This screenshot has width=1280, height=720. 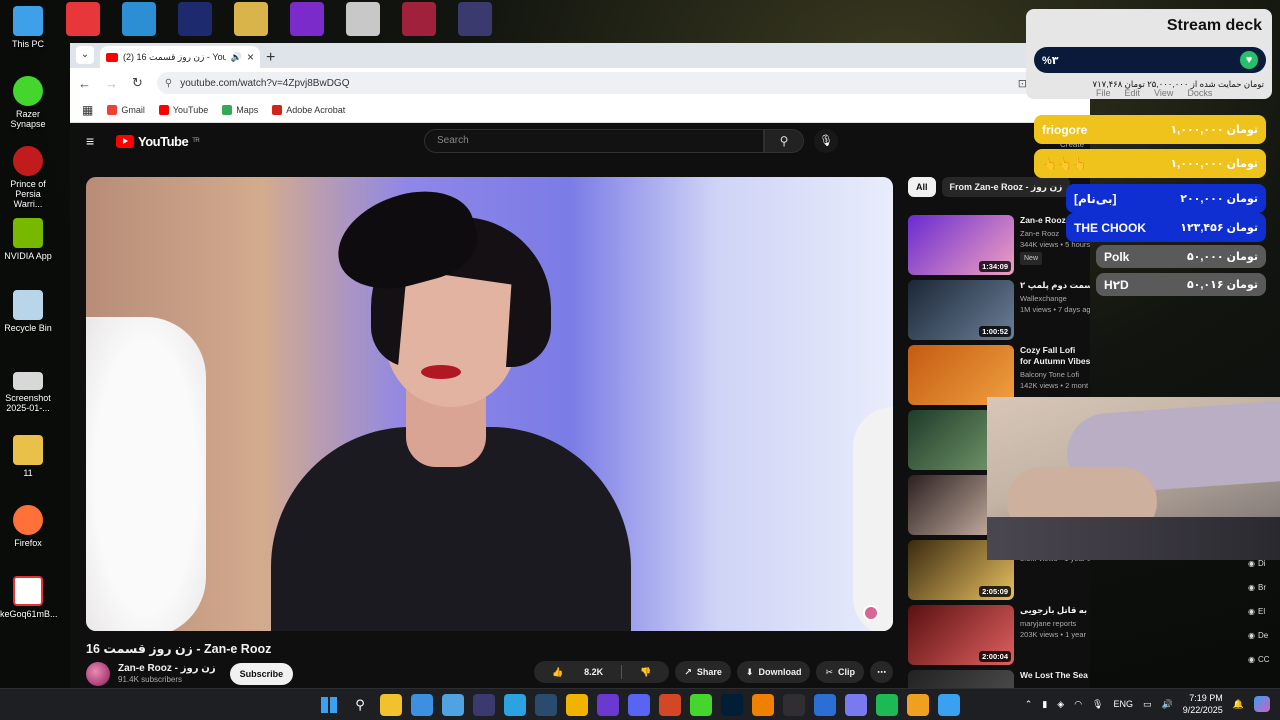 What do you see at coordinates (308, 110) in the screenshot?
I see `bookmark-adobe-acrobat: Adobe Acrobat` at bounding box center [308, 110].